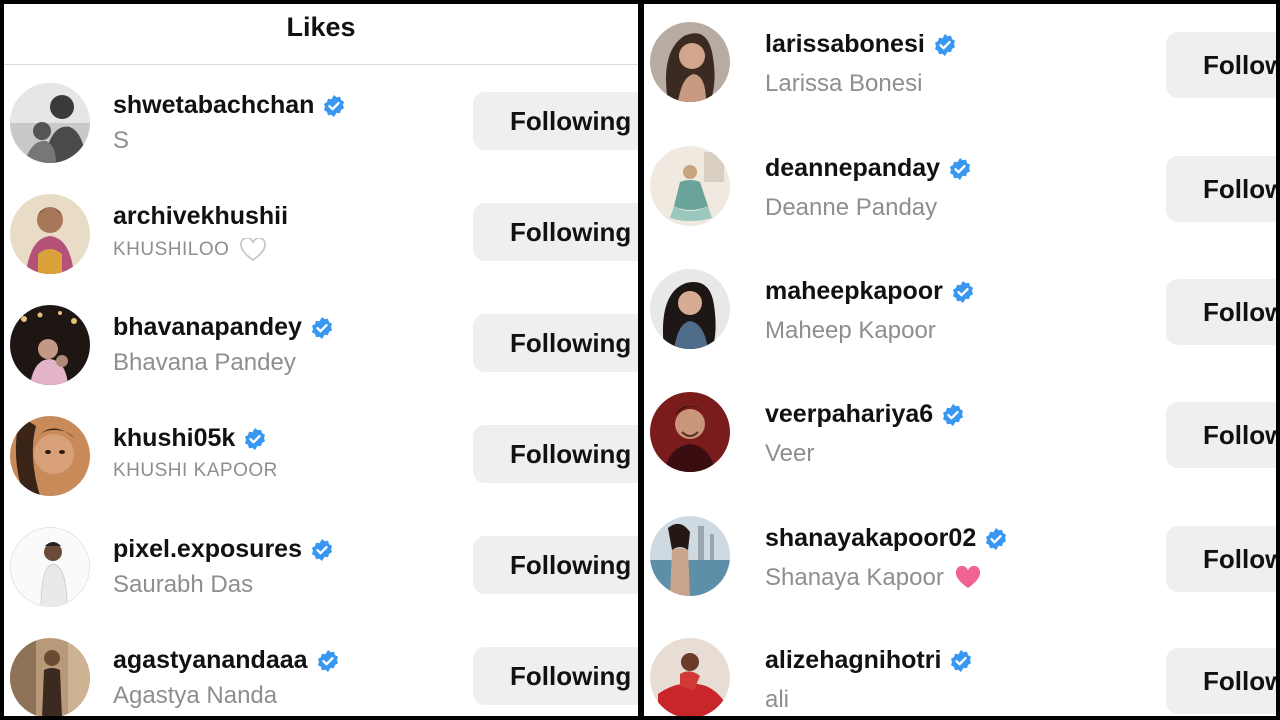 This screenshot has width=1280, height=720. I want to click on full-name: Saurabh Das, so click(183, 585).